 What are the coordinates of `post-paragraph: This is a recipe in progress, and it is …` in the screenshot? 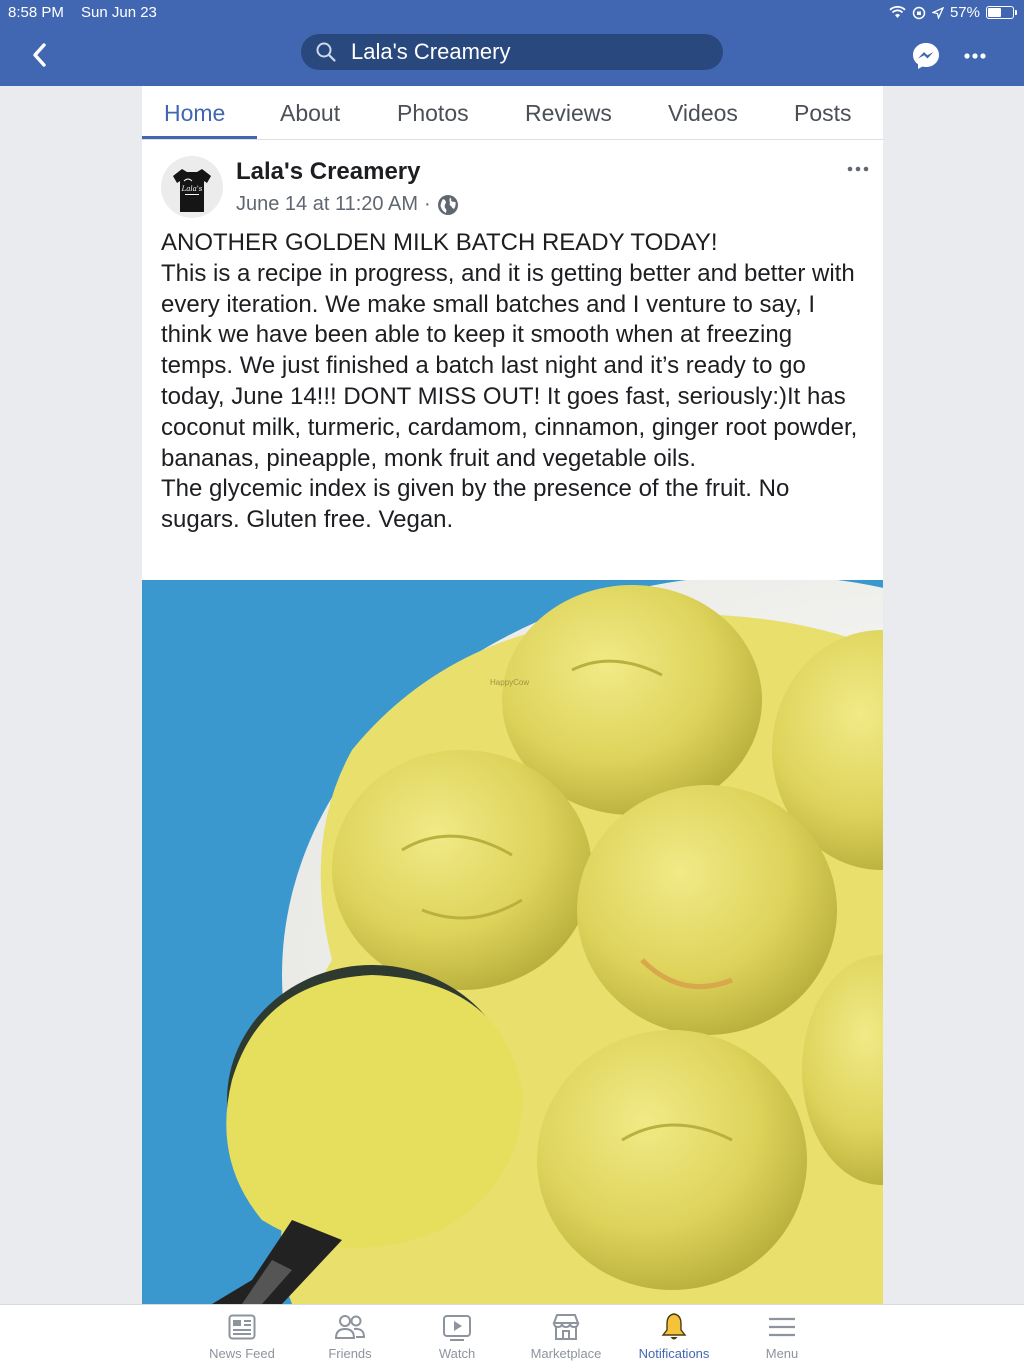 It's located at (509, 365).